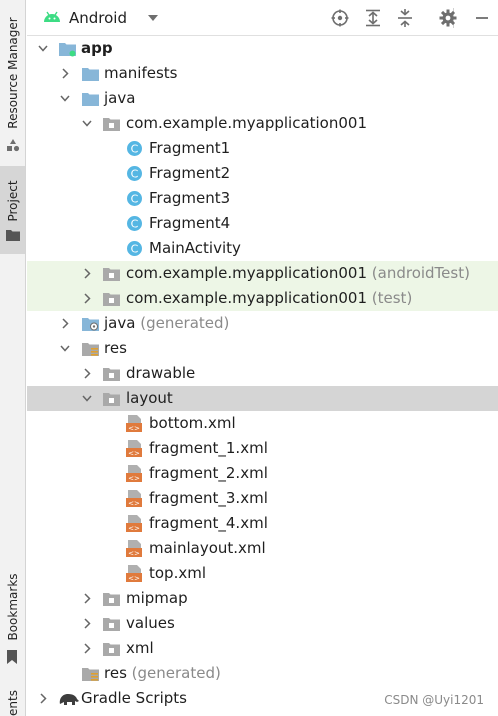  I want to click on tree-label-fragment1: Fragment1, so click(190, 148).